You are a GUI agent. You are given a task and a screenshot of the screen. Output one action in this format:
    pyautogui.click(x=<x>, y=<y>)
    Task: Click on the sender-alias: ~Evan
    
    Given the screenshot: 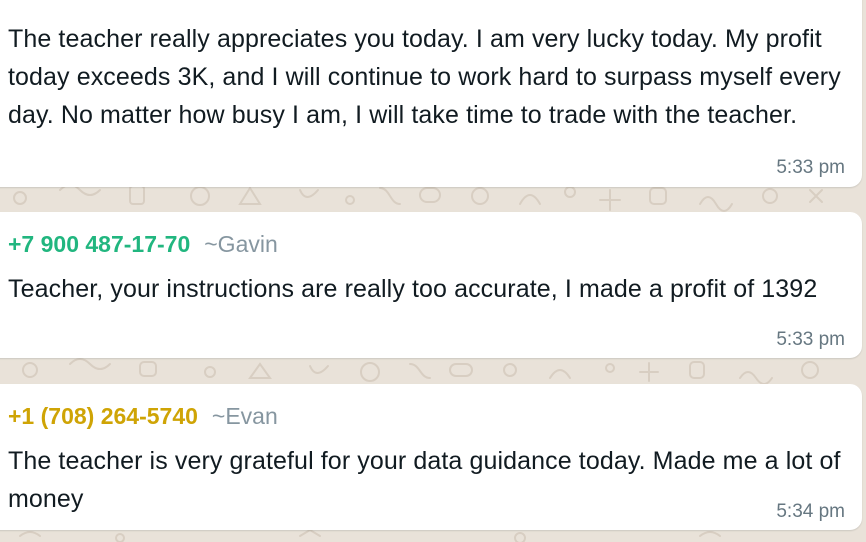 What is the action you would take?
    pyautogui.click(x=244, y=416)
    